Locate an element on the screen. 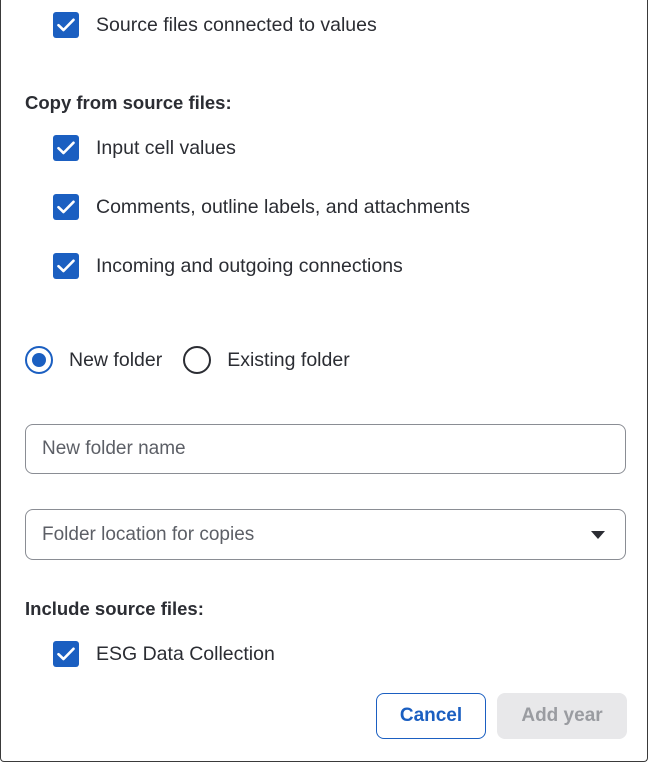 The width and height of the screenshot is (650, 763). folder-choice-group: New folder Existing folder is located at coordinates (187, 360).